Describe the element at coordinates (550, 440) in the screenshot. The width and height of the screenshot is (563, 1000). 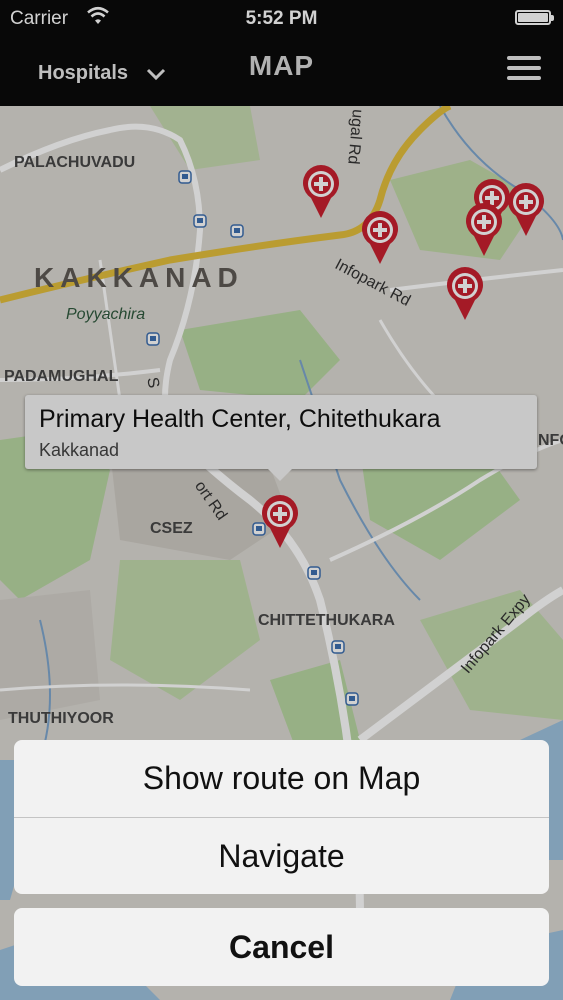
I see `map-label-nfo: NFO` at that location.